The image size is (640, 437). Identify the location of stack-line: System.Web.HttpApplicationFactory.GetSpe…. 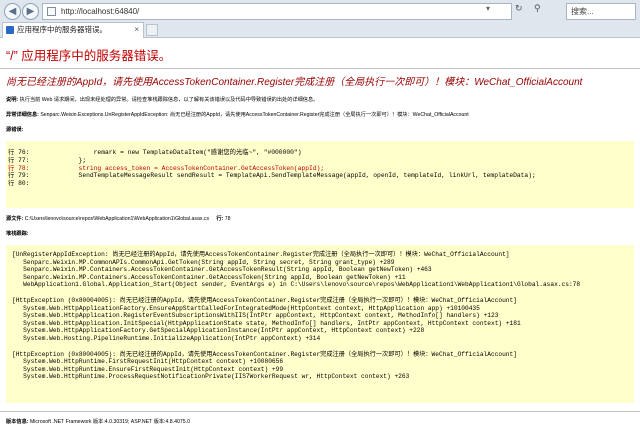
(218, 331).